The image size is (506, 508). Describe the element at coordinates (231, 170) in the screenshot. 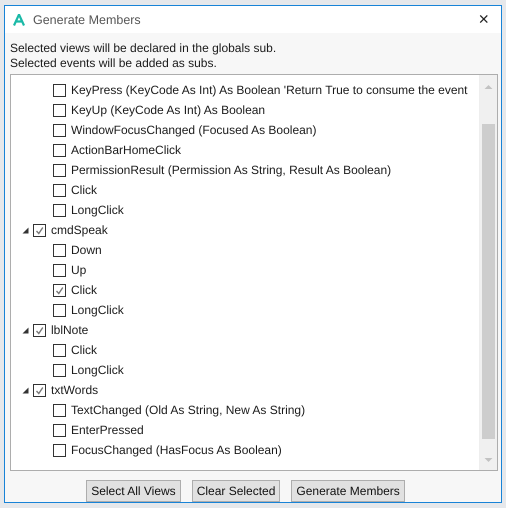

I see `tree-item-label: PermissionResult (Permission As String, Result As Boolean)` at that location.